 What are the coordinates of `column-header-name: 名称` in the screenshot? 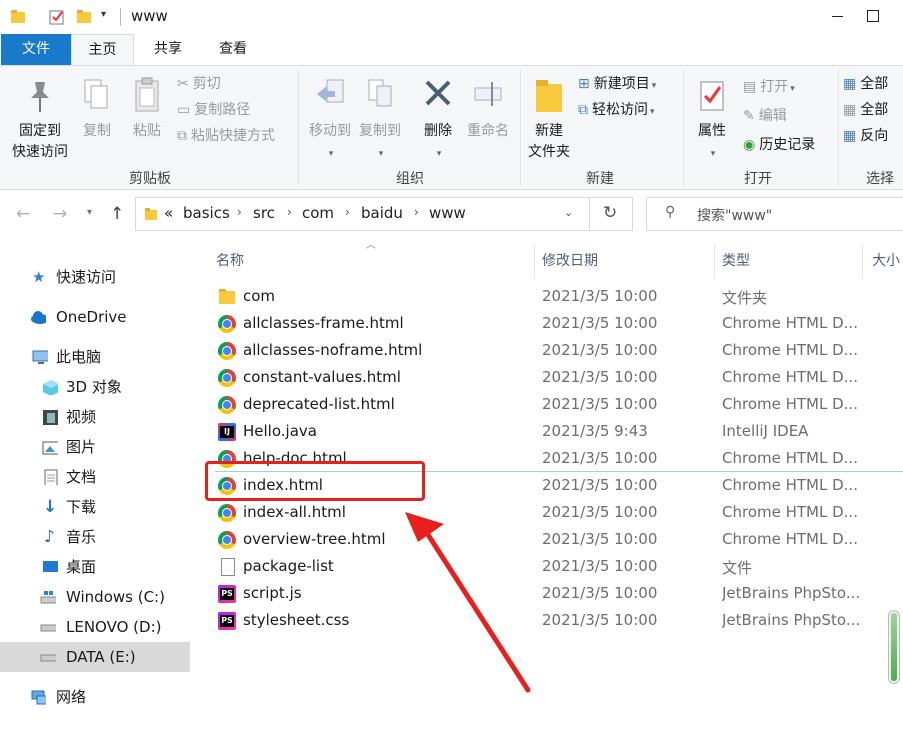 It's located at (230, 260).